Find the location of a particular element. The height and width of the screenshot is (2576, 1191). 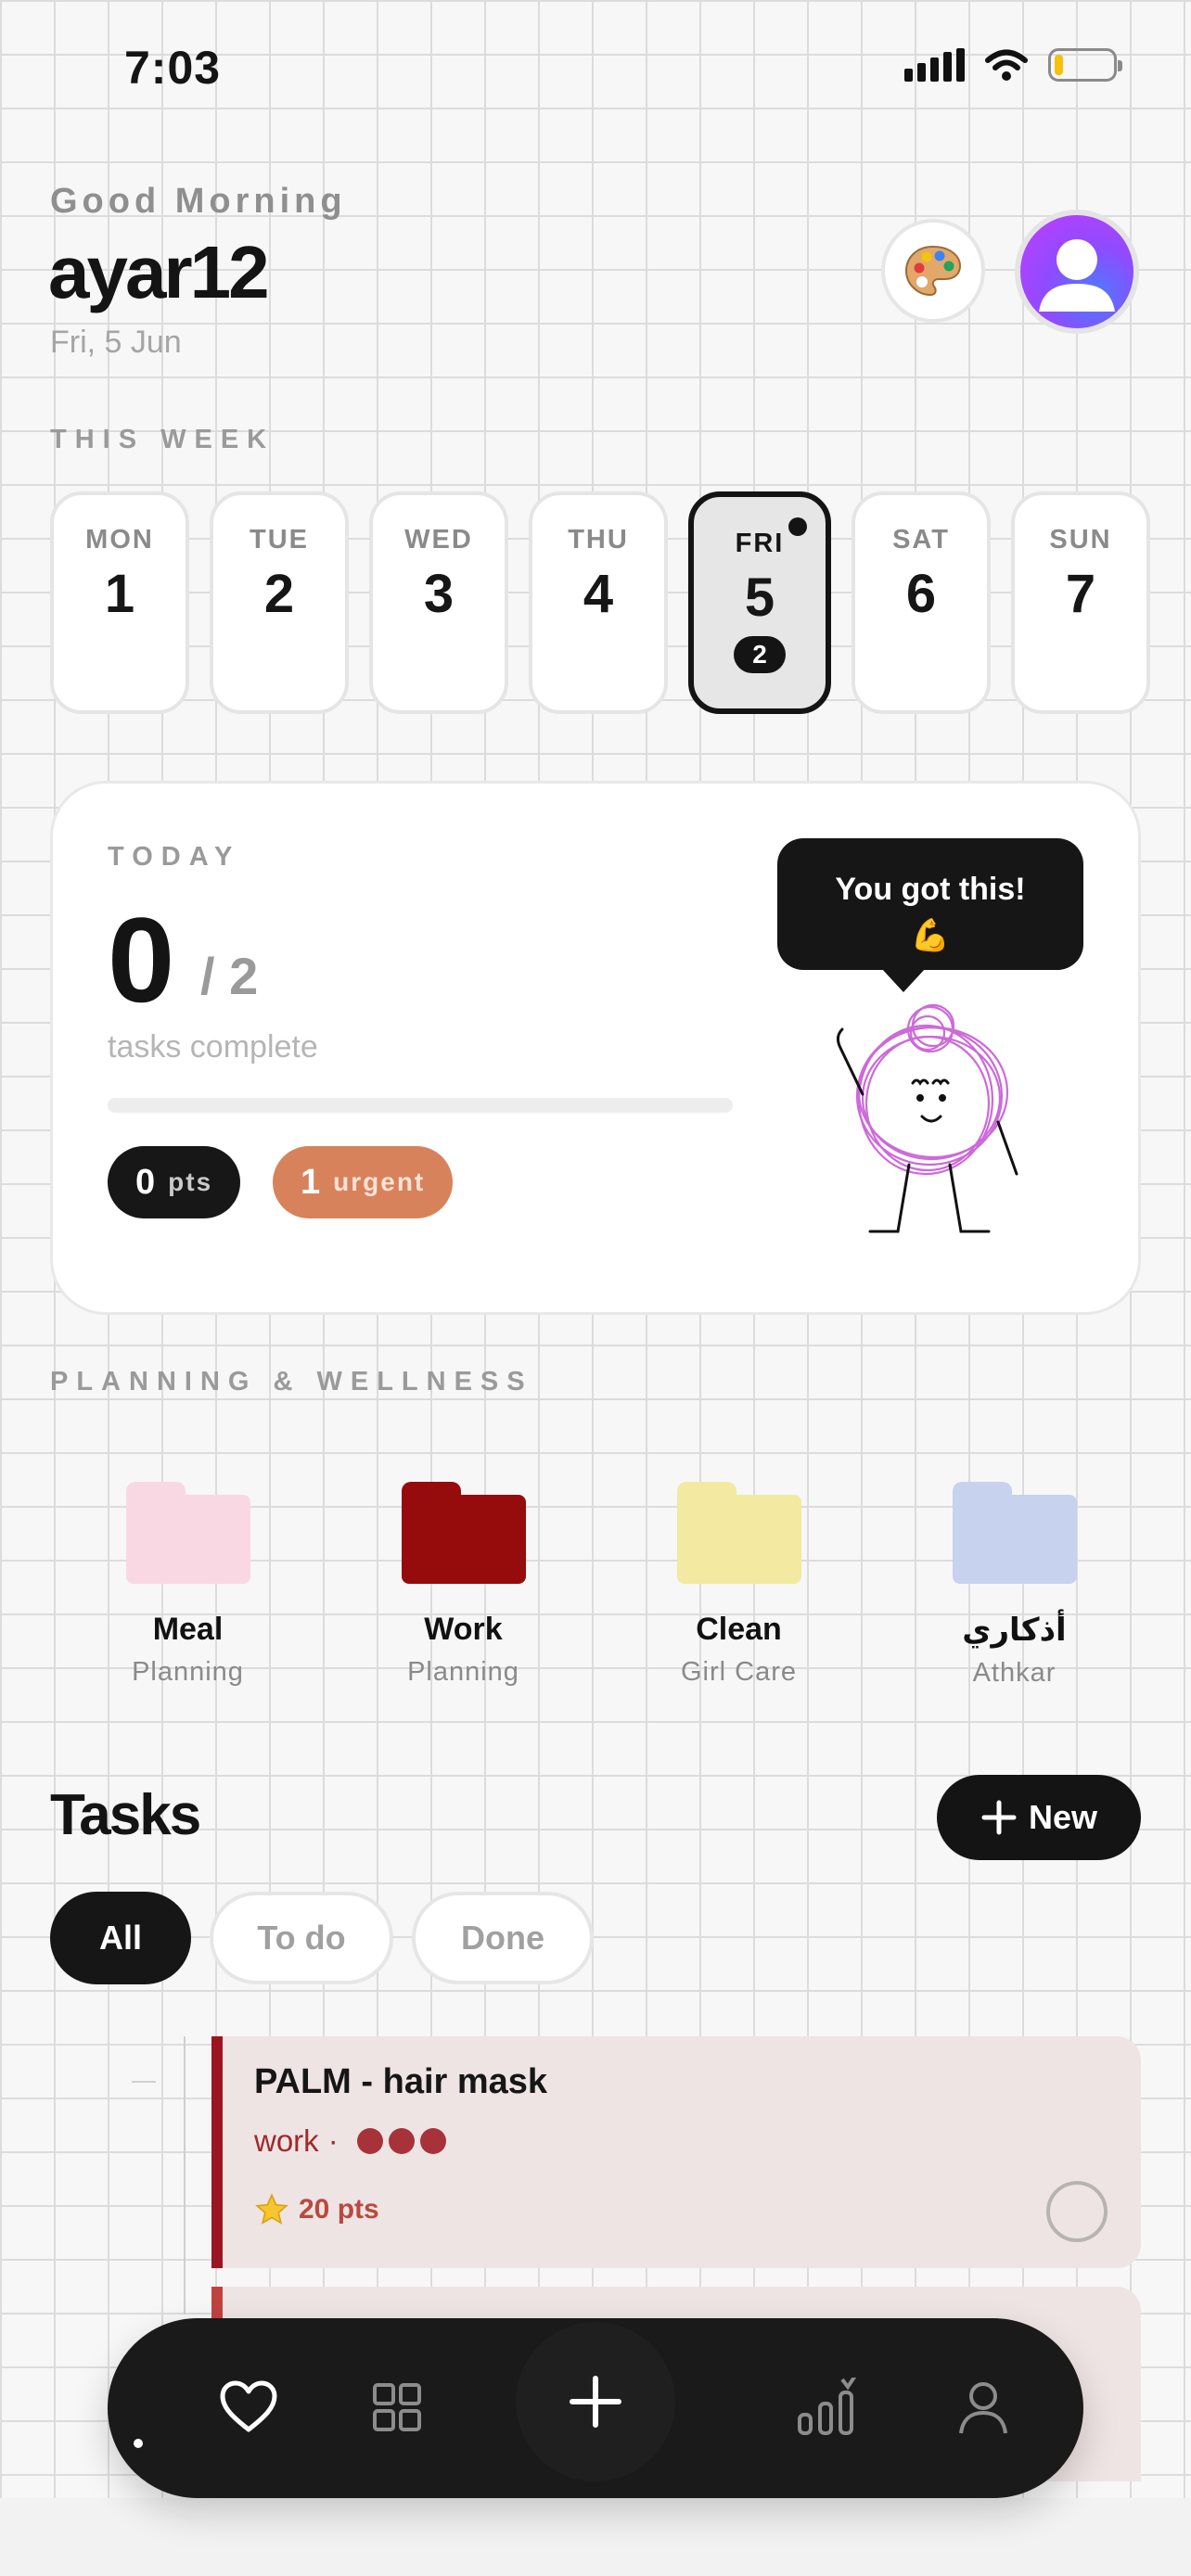

day-number: 5 is located at coordinates (759, 598).